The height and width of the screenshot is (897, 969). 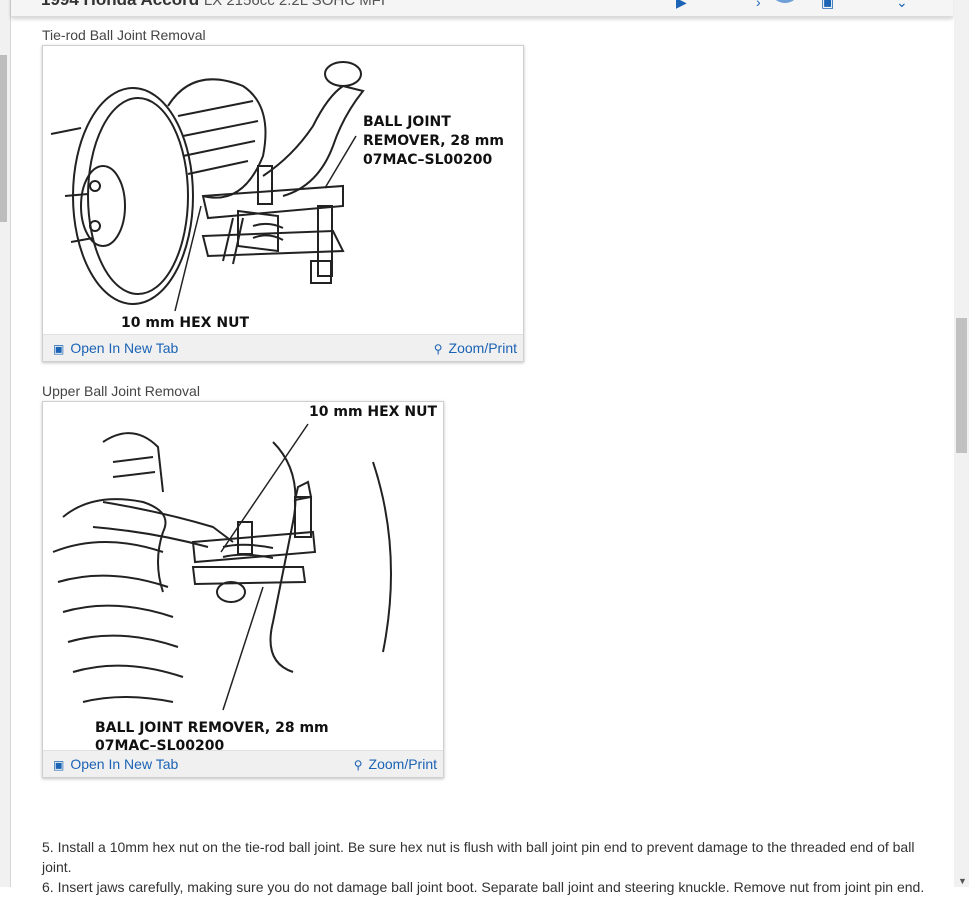 I want to click on comment-icon: ▶, so click(x=681, y=5).